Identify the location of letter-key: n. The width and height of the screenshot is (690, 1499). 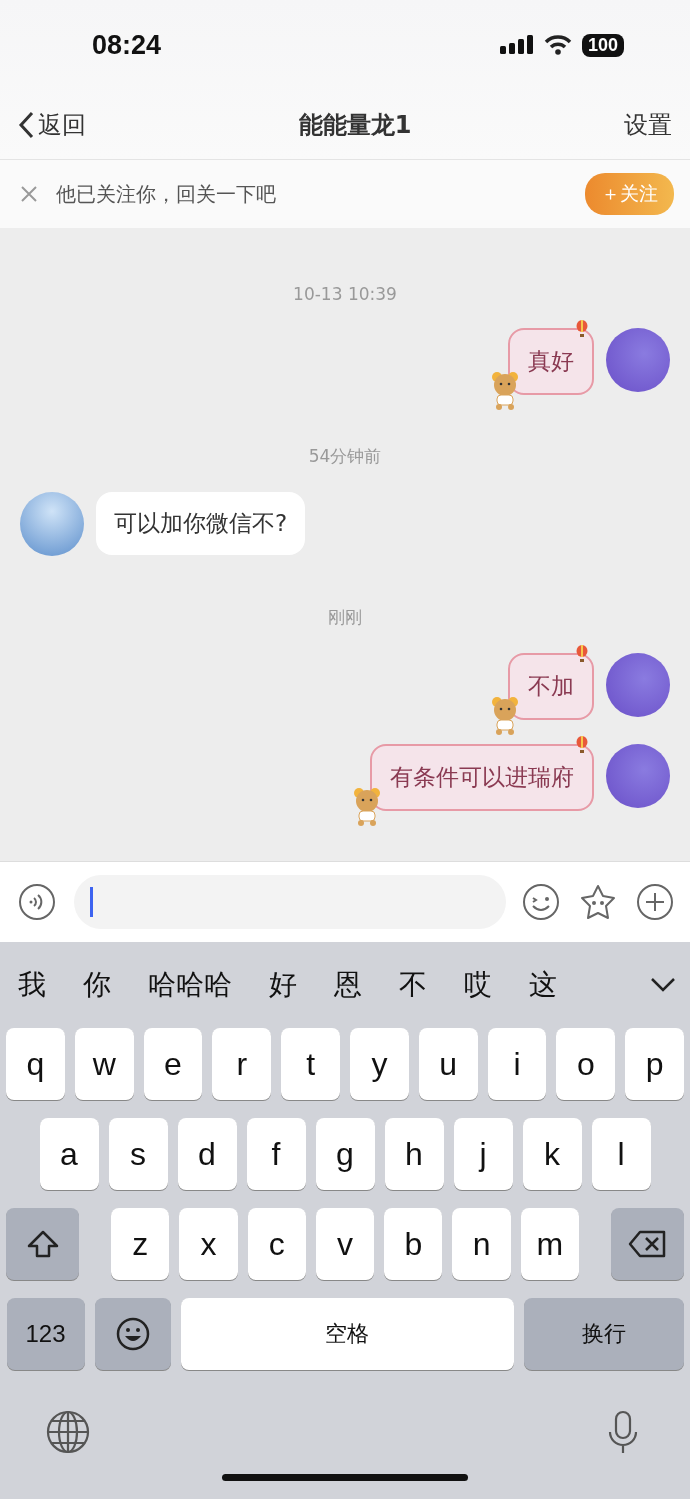
(481, 1244).